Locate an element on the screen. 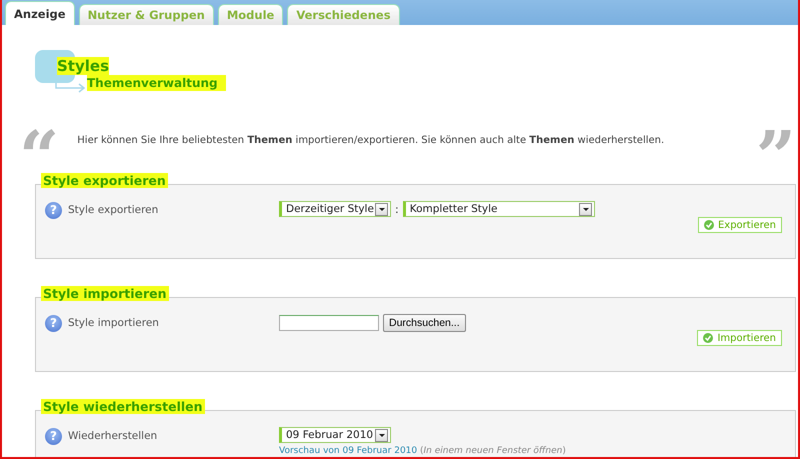 The image size is (800, 459). tab: Anzeige is located at coordinates (40, 13).